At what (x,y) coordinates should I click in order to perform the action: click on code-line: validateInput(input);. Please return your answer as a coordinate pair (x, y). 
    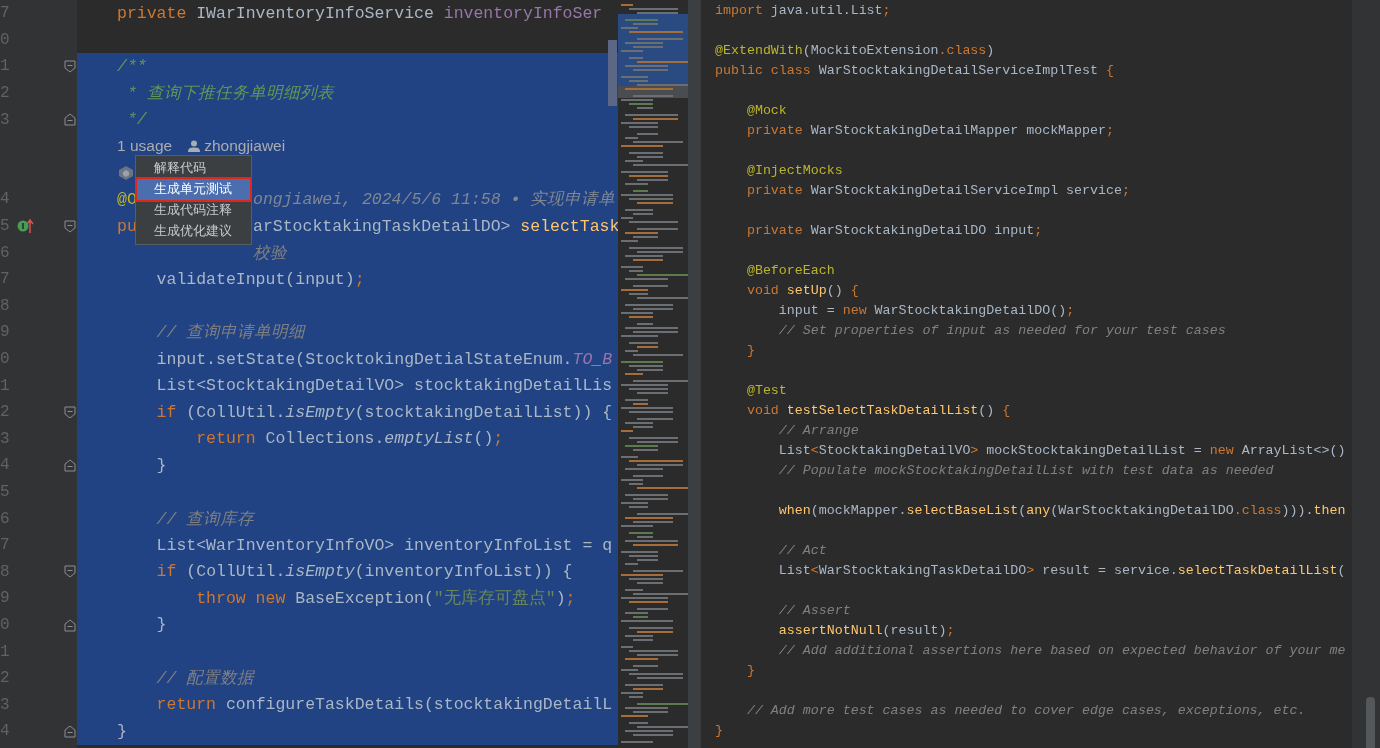
    Looking at the image, I should click on (260, 279).